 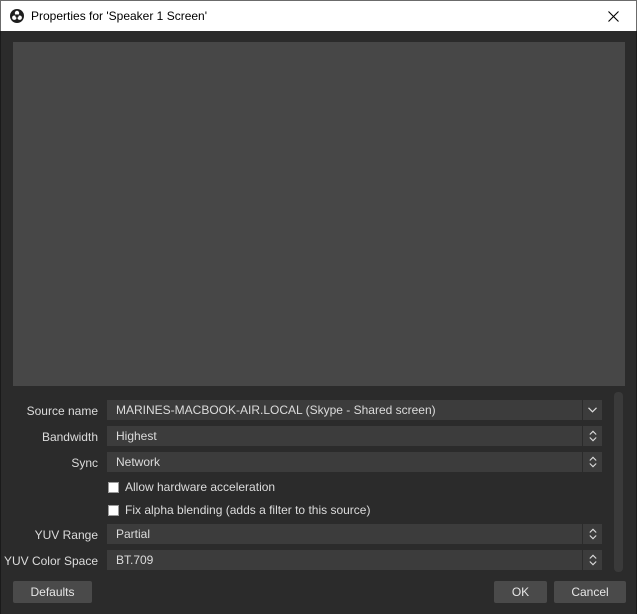 What do you see at coordinates (69, 437) in the screenshot?
I see `bandwidth-label: Bandwidth` at bounding box center [69, 437].